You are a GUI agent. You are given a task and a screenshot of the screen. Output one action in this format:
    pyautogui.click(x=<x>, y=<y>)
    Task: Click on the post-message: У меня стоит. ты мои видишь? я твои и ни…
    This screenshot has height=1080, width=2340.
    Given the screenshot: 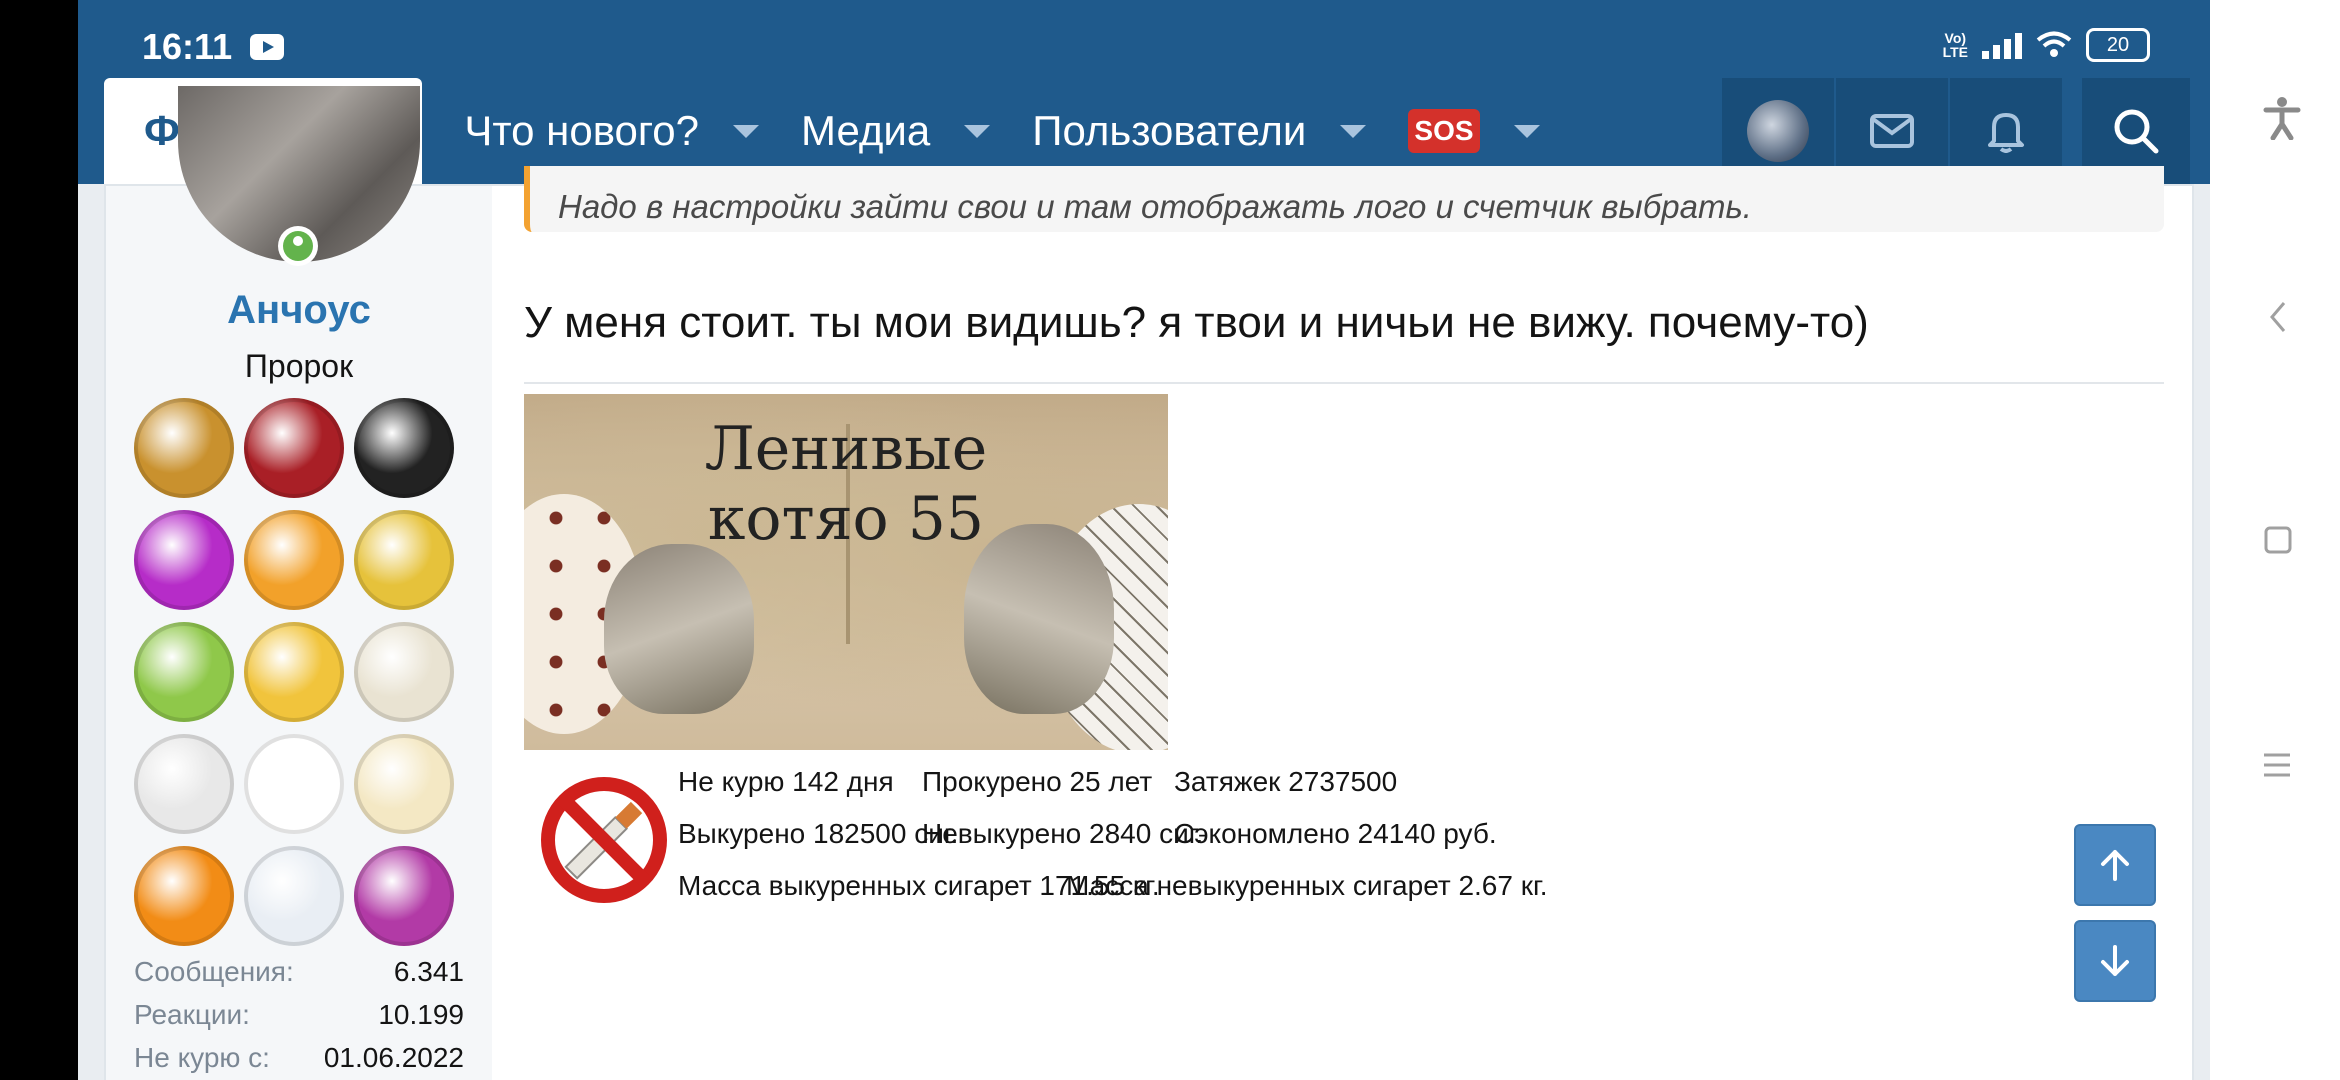 What is the action you would take?
    pyautogui.click(x=1196, y=322)
    